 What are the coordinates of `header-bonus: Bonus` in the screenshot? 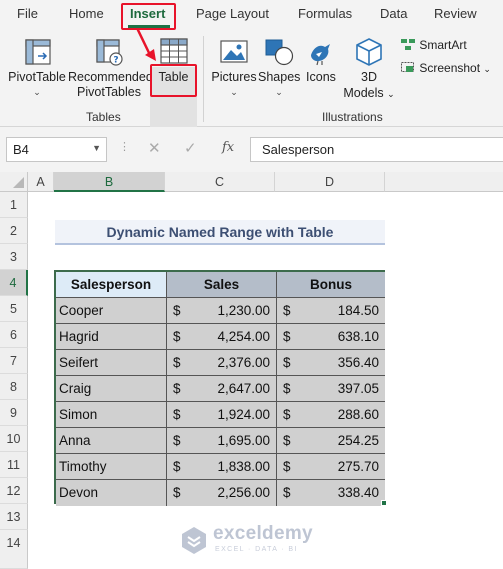 It's located at (331, 285).